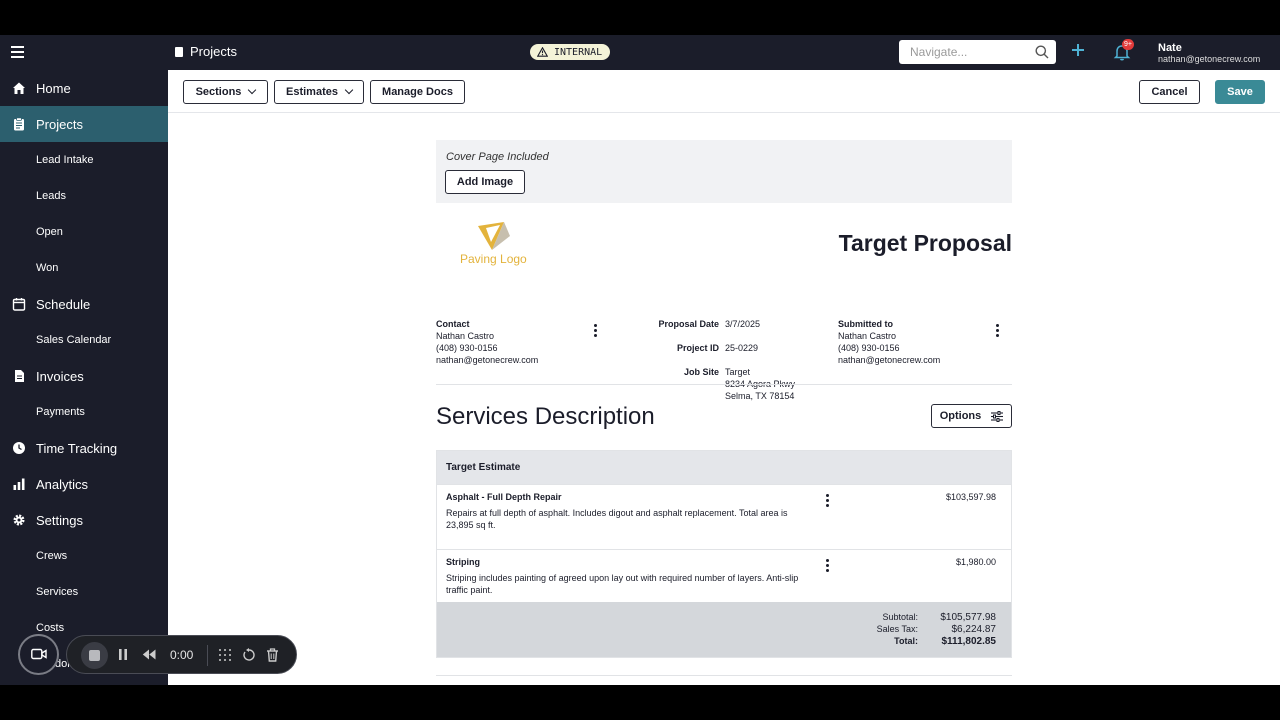 The image size is (1280, 720). I want to click on sidebar-item-label: Time Tracking, so click(77, 448).